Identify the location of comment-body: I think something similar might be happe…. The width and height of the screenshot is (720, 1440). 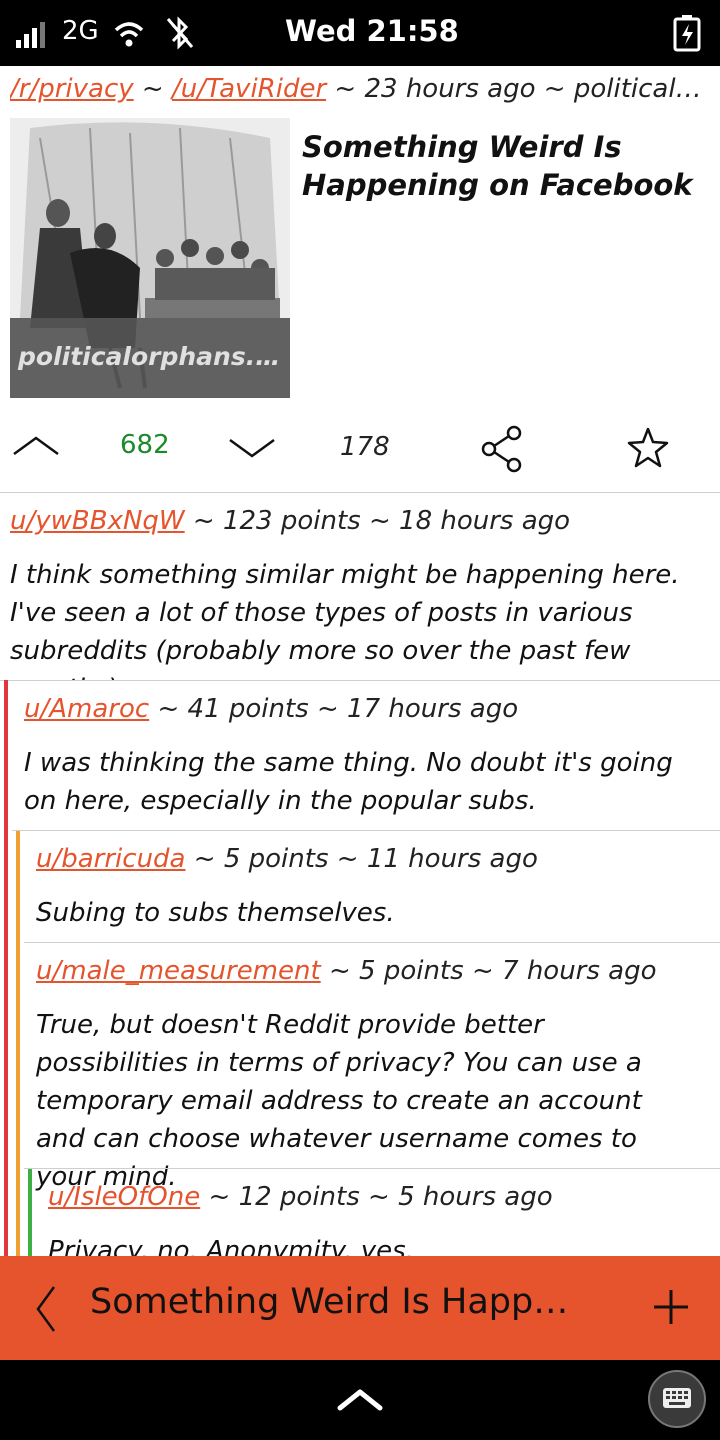
(345, 618).